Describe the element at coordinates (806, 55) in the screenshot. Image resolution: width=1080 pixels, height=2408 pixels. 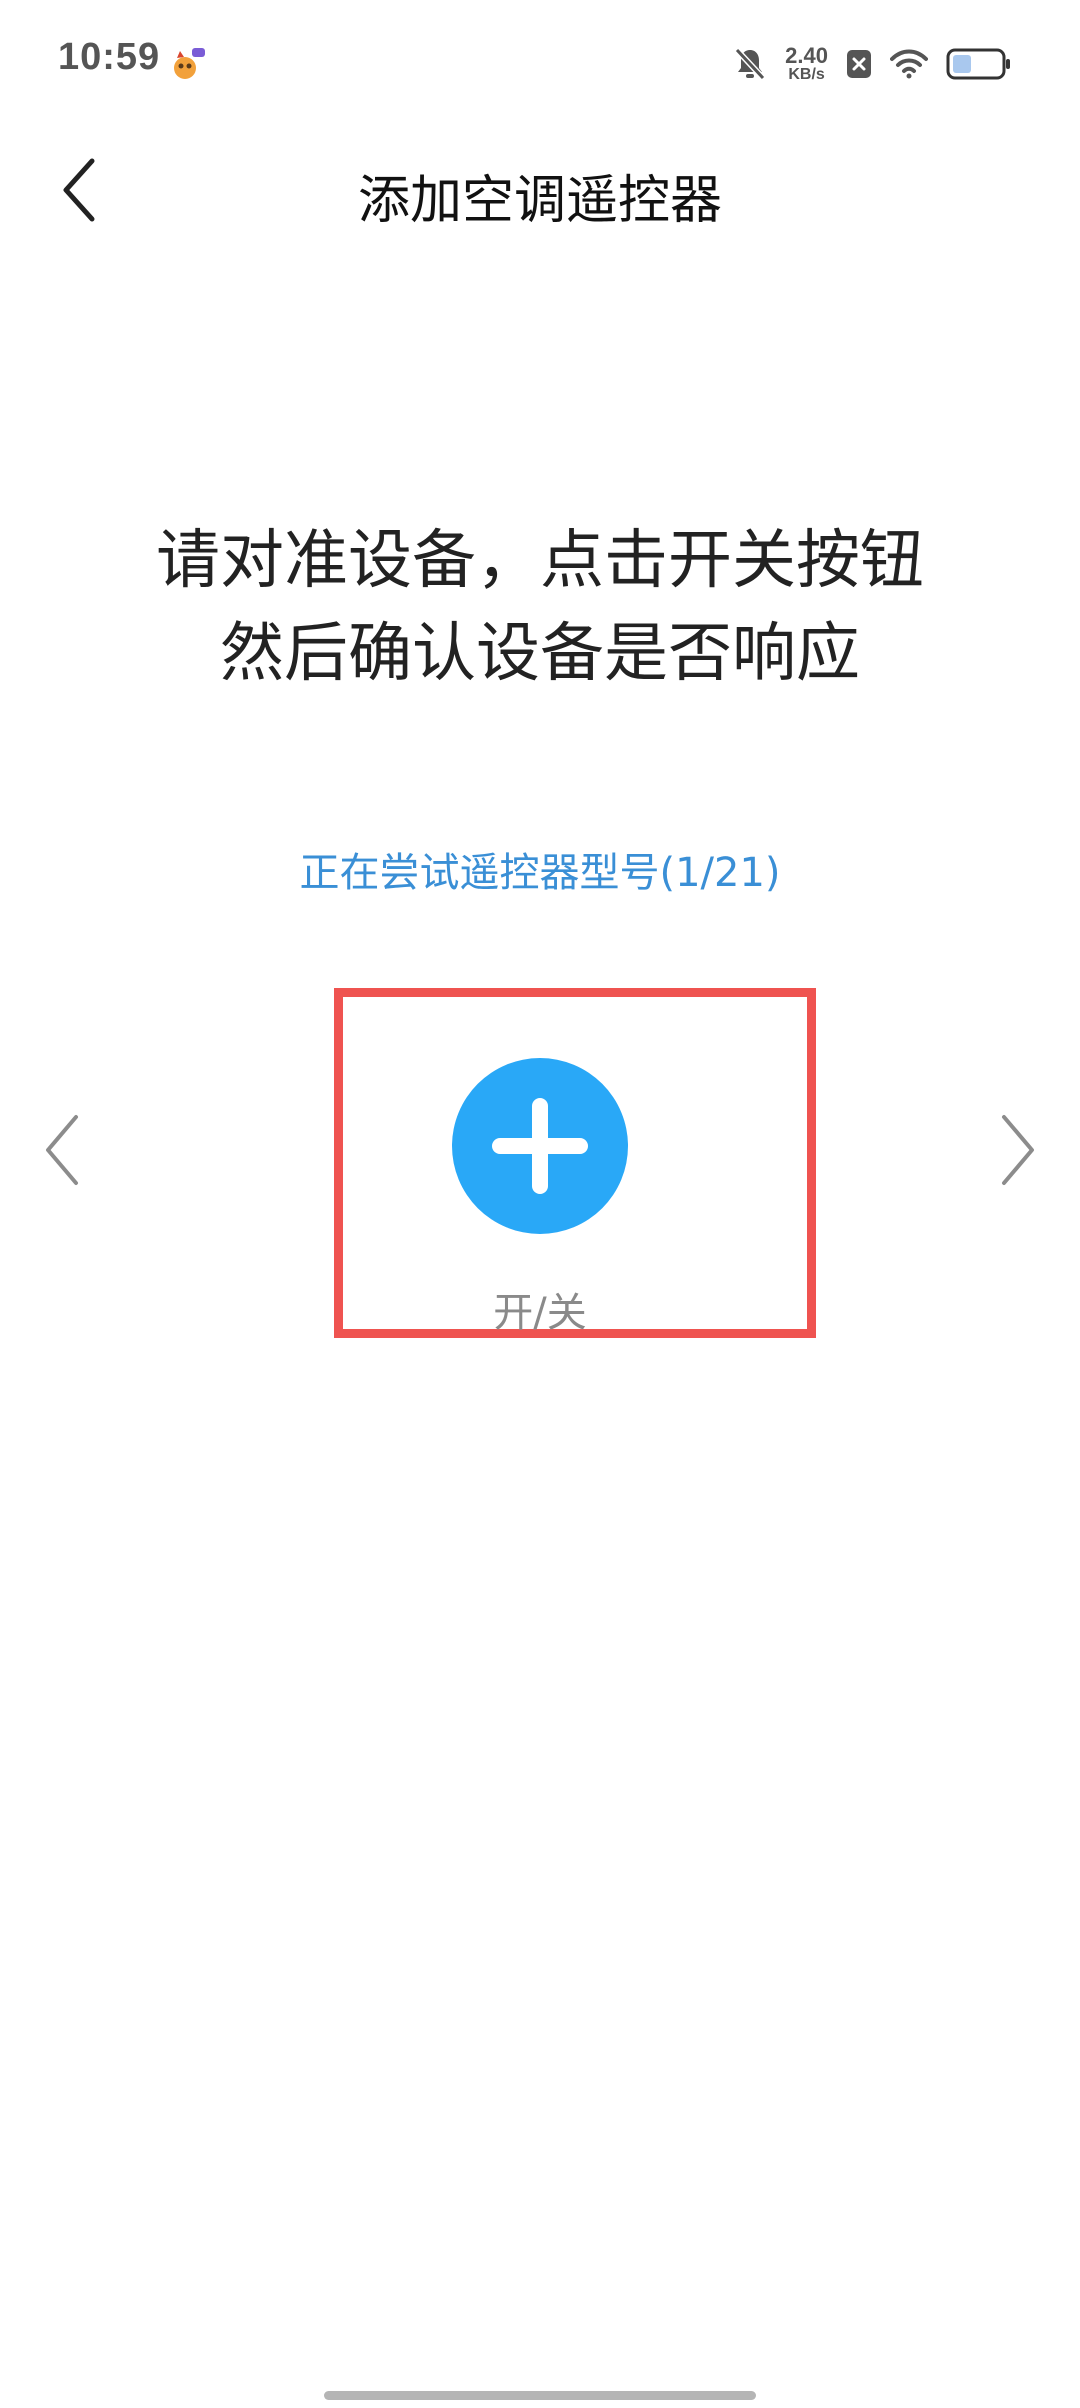
I see `network-speed-value: 2.40` at that location.